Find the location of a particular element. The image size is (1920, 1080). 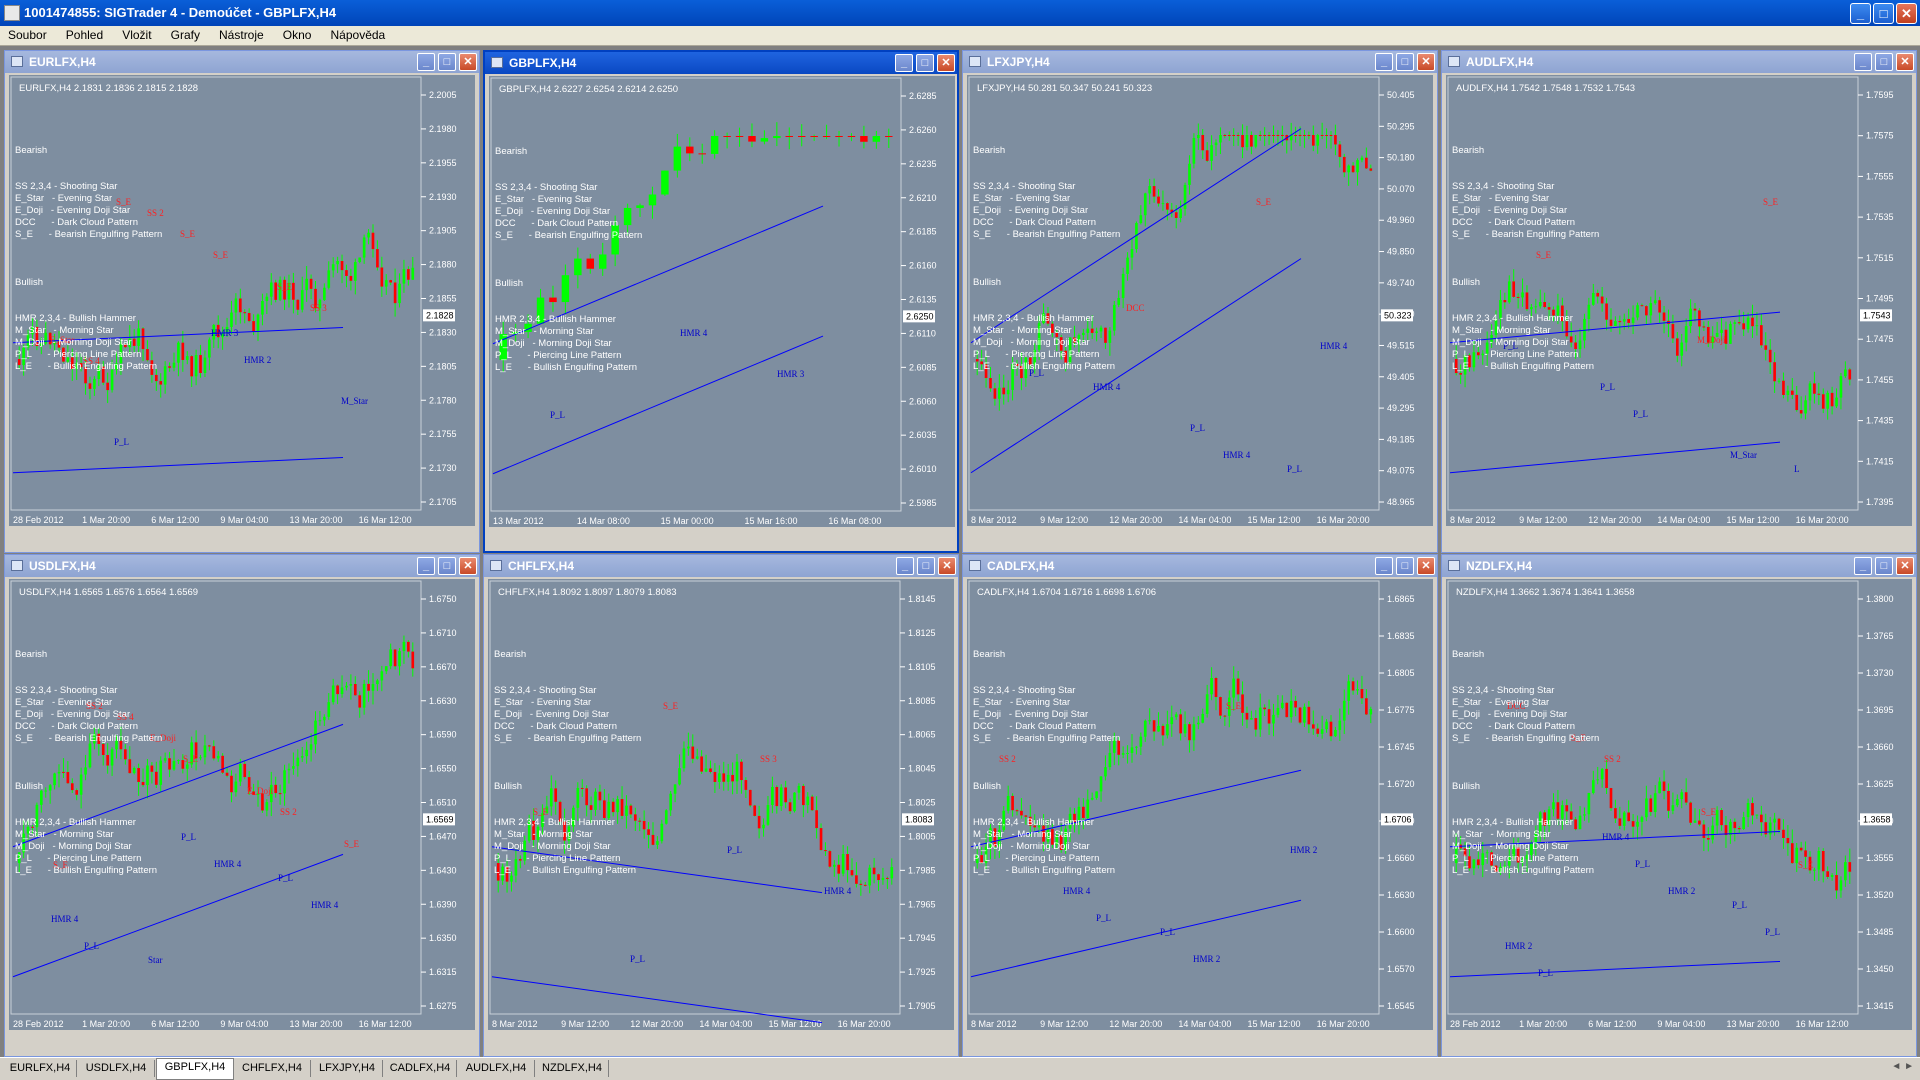

price-tick-label: 2.6035 is located at coordinates (923, 435).